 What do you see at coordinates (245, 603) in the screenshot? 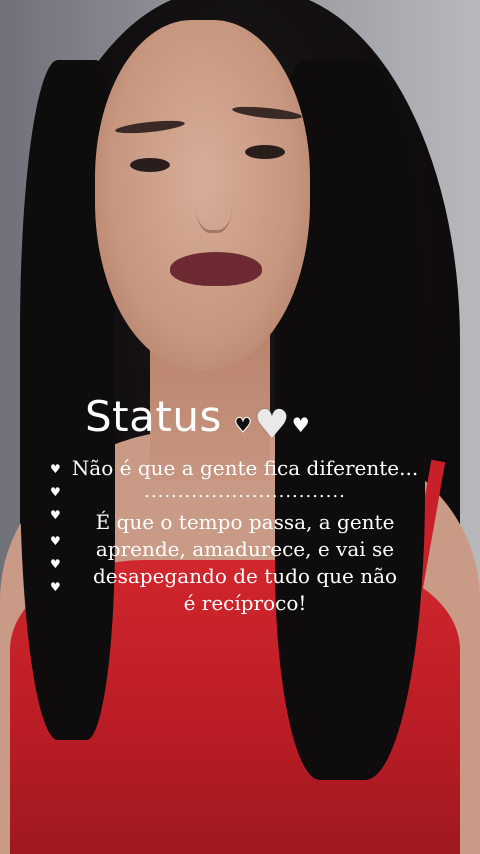
I see `message-line: é recíproco!` at bounding box center [245, 603].